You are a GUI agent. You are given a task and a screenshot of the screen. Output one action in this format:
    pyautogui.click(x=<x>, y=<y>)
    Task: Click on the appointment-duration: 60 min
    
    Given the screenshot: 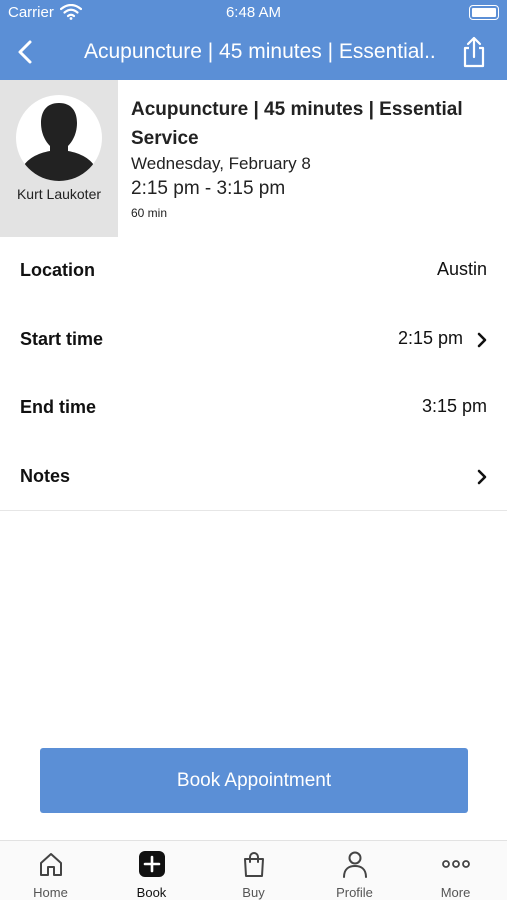 What is the action you would take?
    pyautogui.click(x=149, y=213)
    